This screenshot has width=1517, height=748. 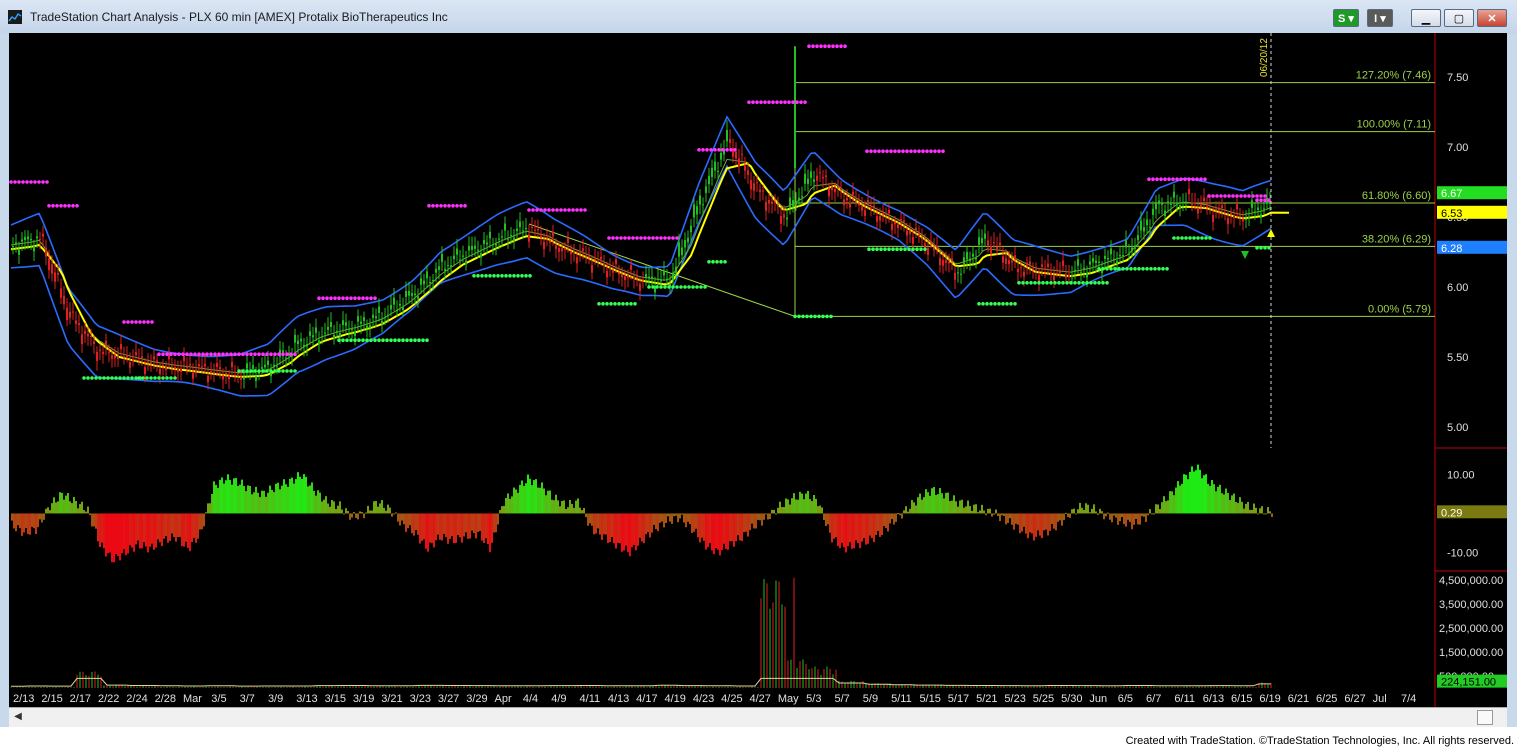 What do you see at coordinates (1153, 699) in the screenshot?
I see `date-axis-label: 6/7` at bounding box center [1153, 699].